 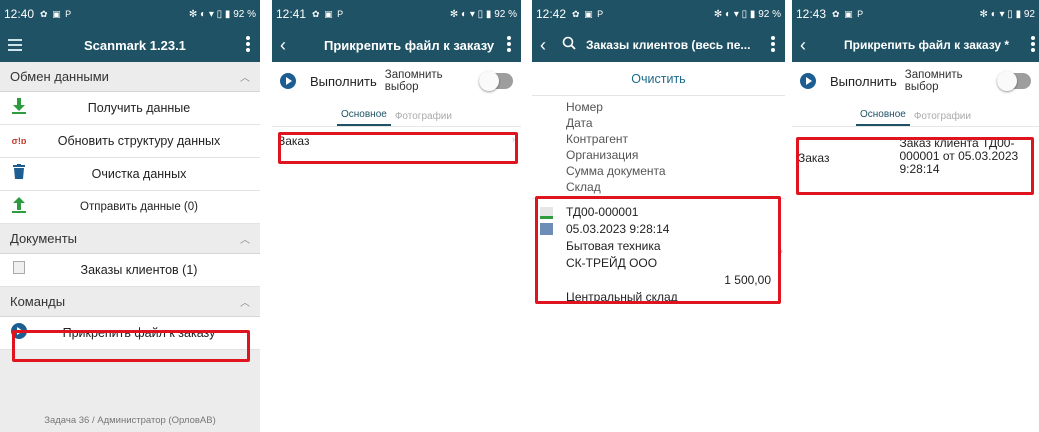 What do you see at coordinates (139, 141) in the screenshot?
I see `update-structure-label: Обновить структуру данных` at bounding box center [139, 141].